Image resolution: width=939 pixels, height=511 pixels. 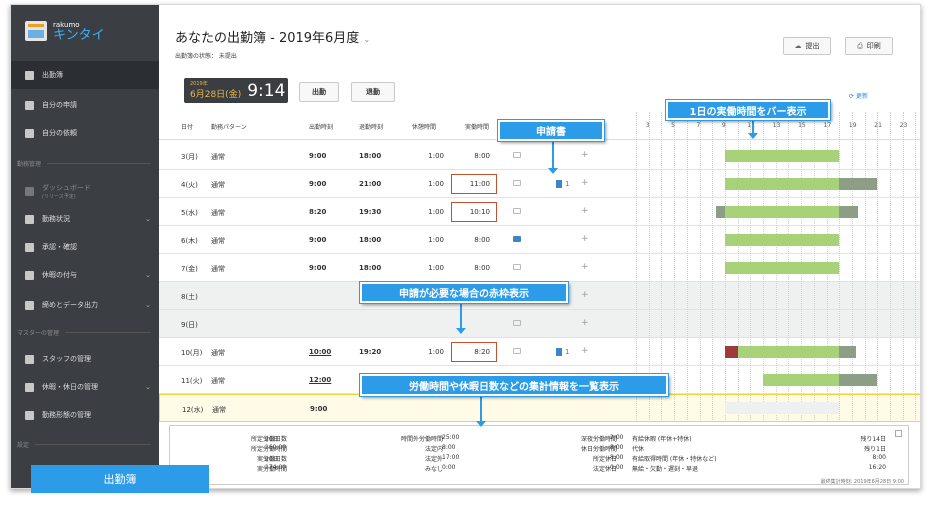 What do you see at coordinates (85, 75) in the screenshot?
I see `sidebar-item-attendance: 出勤簿` at bounding box center [85, 75].